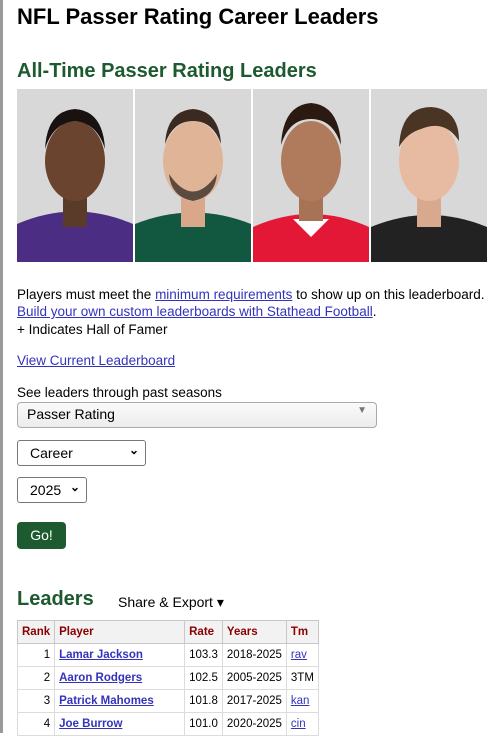 This screenshot has height=736, width=488. I want to click on team-cell: kan, so click(302, 701).